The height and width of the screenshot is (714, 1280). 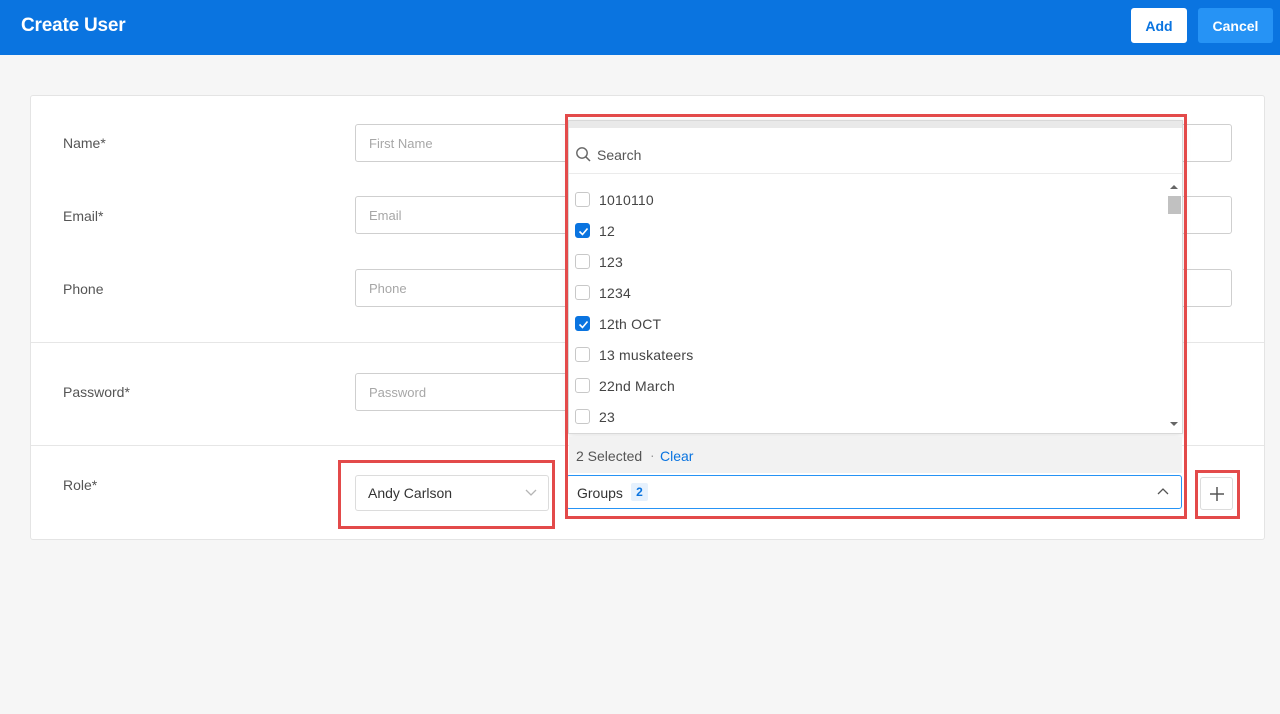 I want to click on groups-select: Groups 2, so click(x=874, y=492).